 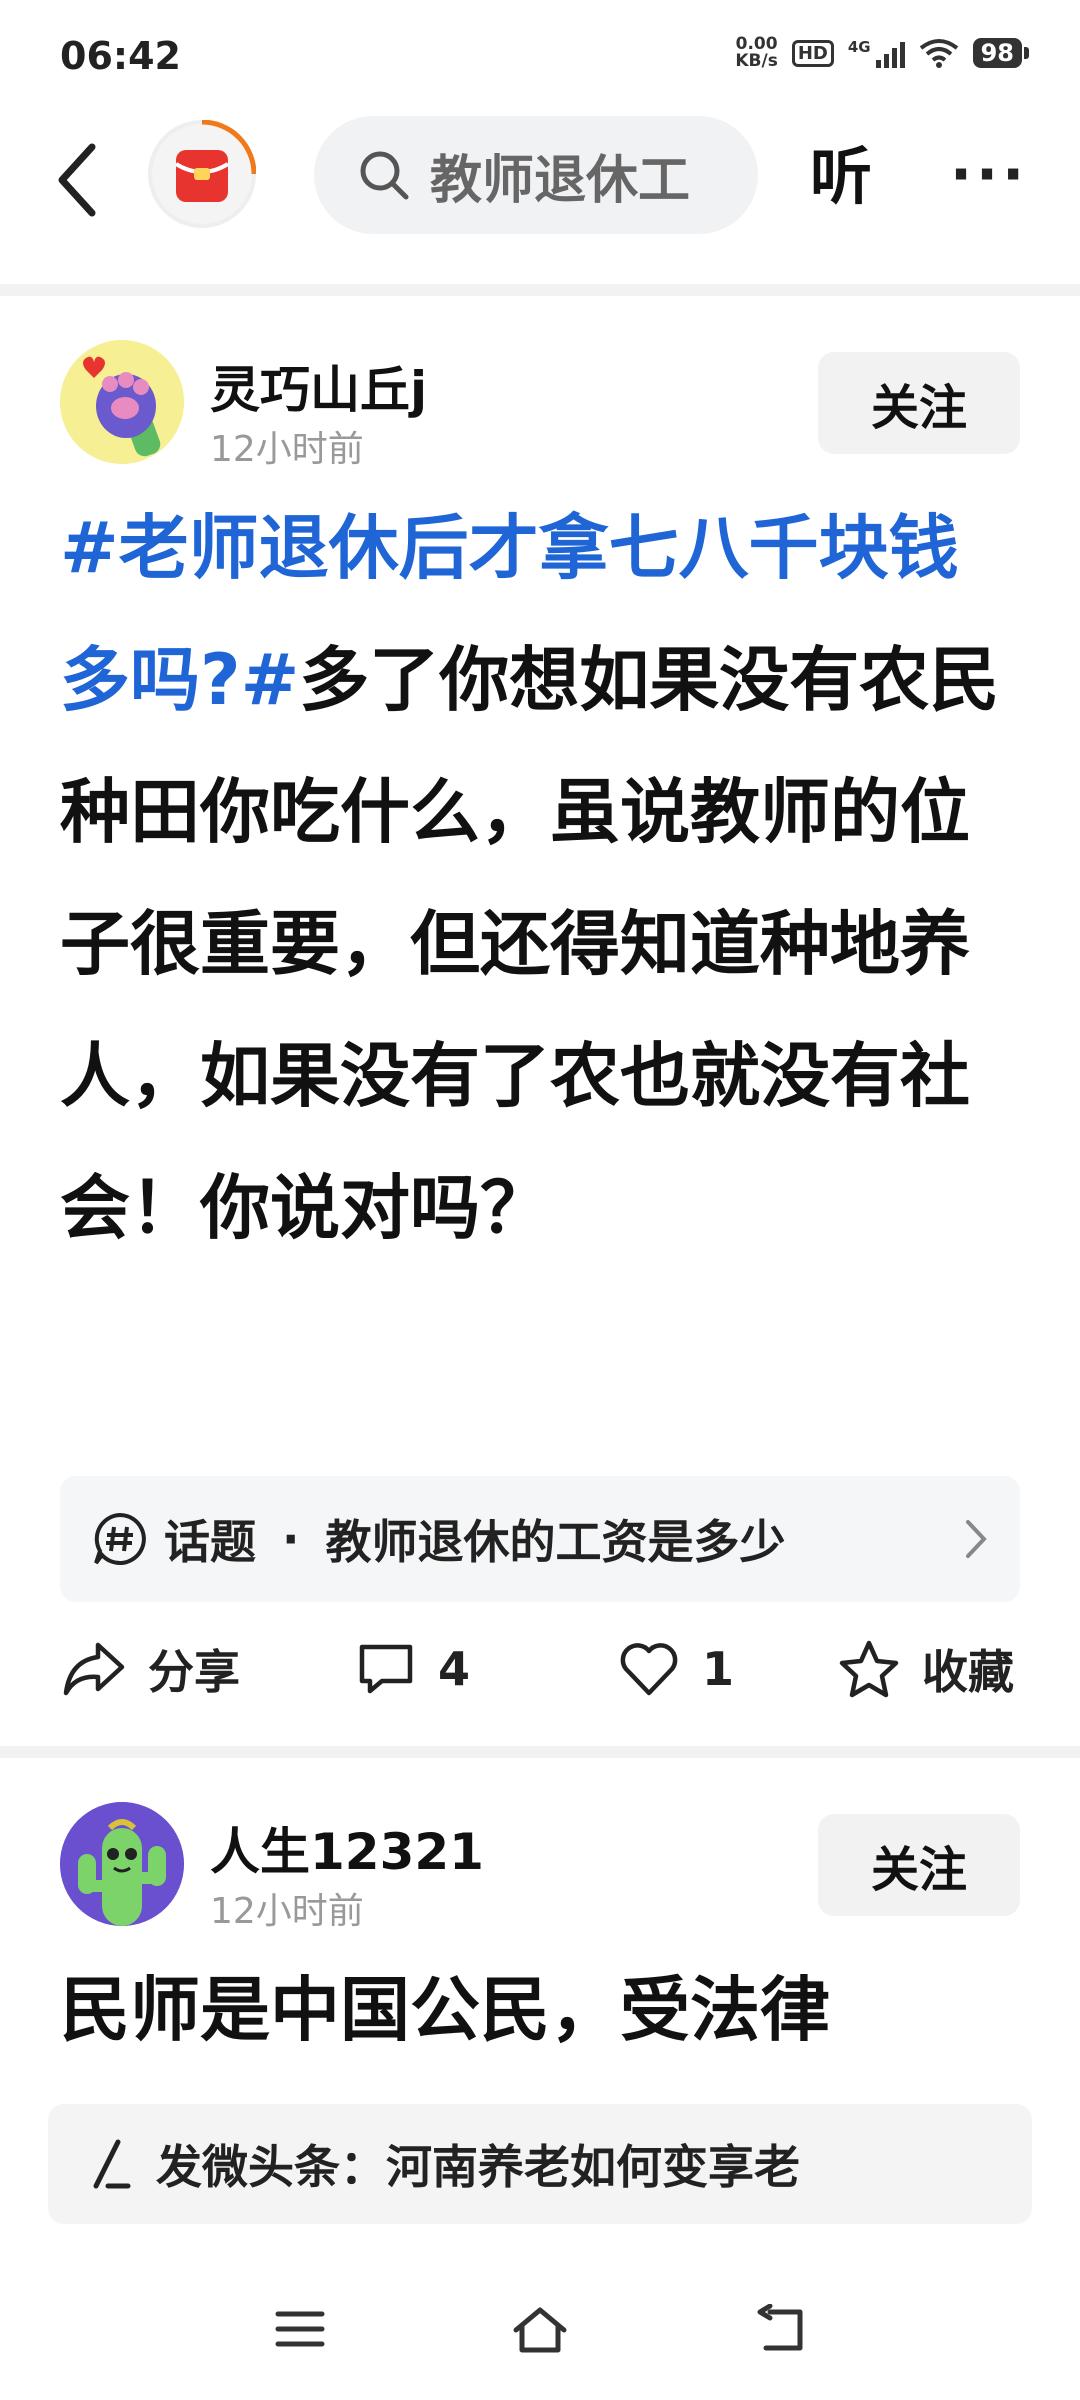 What do you see at coordinates (318, 386) in the screenshot?
I see `post-author-name: 灵巧山丘j` at bounding box center [318, 386].